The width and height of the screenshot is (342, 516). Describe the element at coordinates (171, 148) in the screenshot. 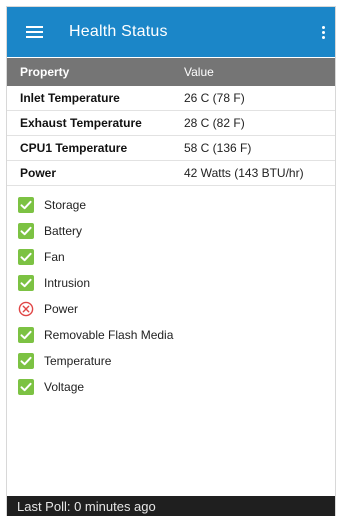

I see `table-row: CPU1 Temperature 58 C (136 F)` at that location.